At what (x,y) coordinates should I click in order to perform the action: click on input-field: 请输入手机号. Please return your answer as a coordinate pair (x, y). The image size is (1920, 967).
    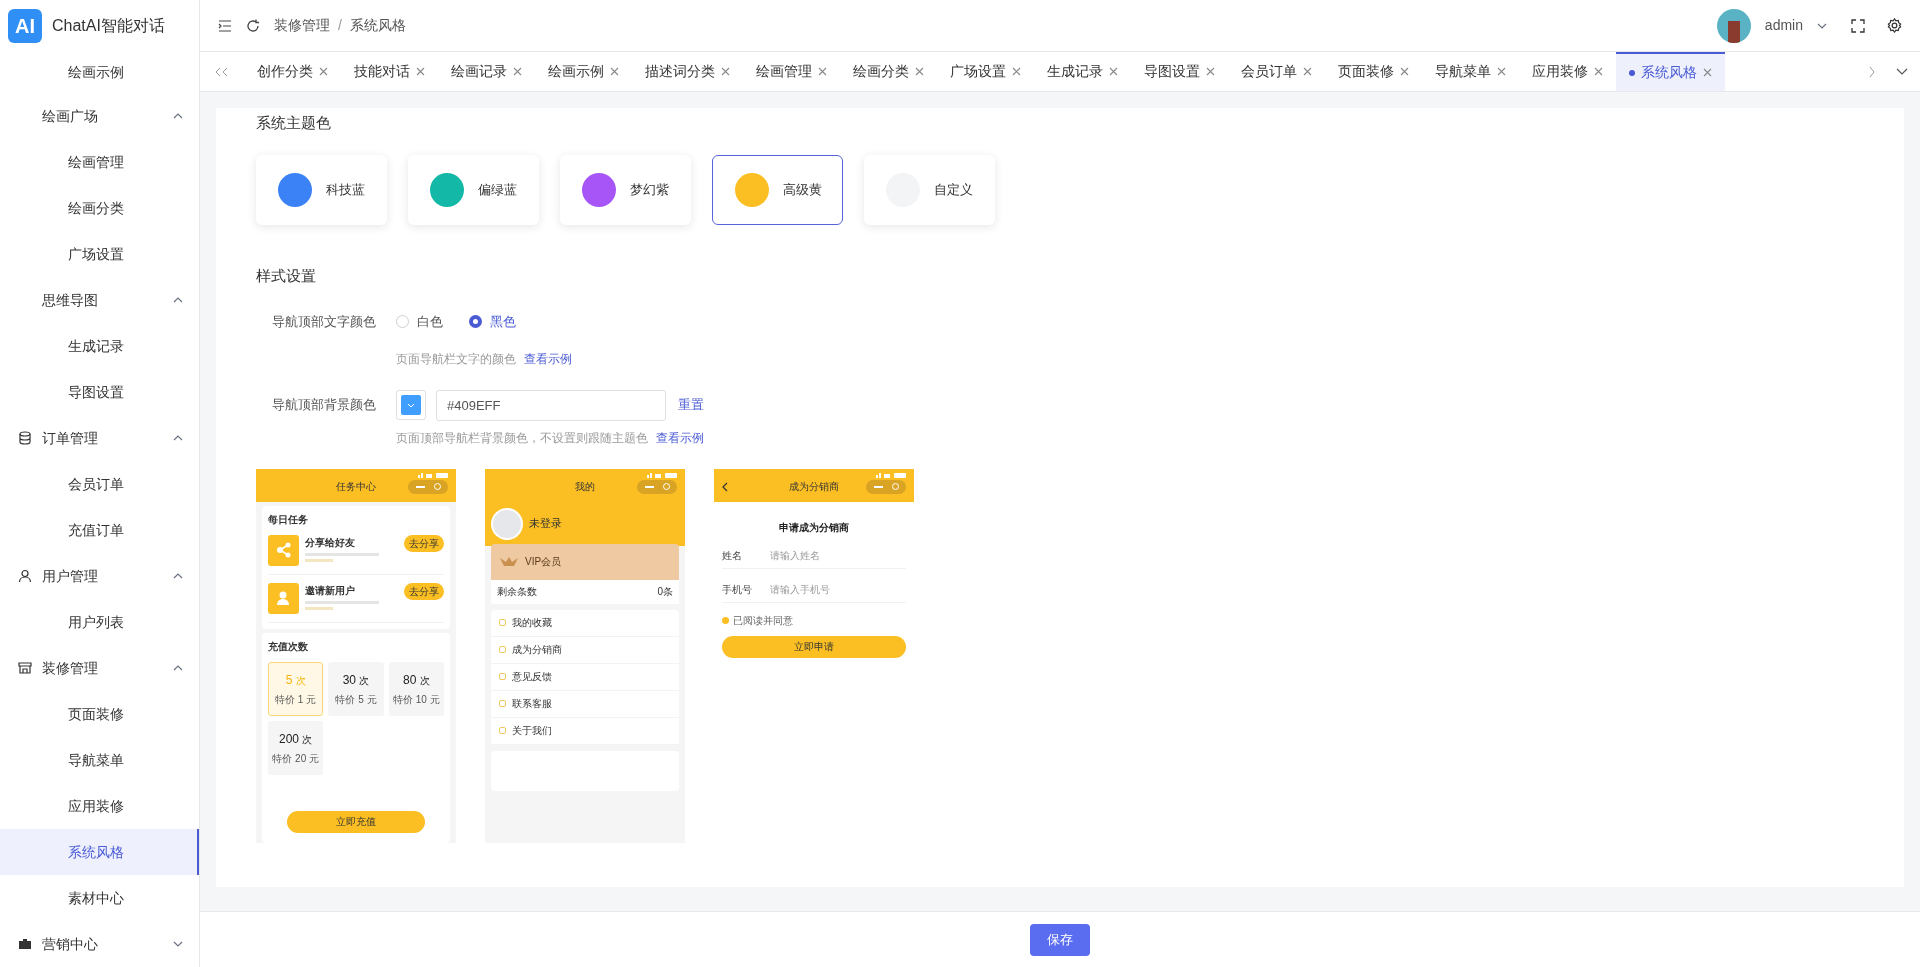
    Looking at the image, I should click on (838, 589).